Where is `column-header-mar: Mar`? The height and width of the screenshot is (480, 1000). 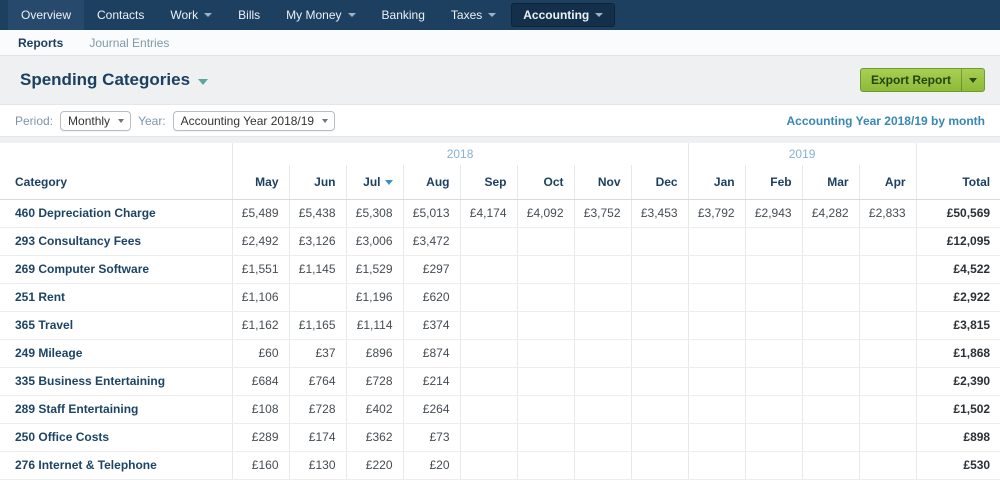
column-header-mar: Mar is located at coordinates (830, 182).